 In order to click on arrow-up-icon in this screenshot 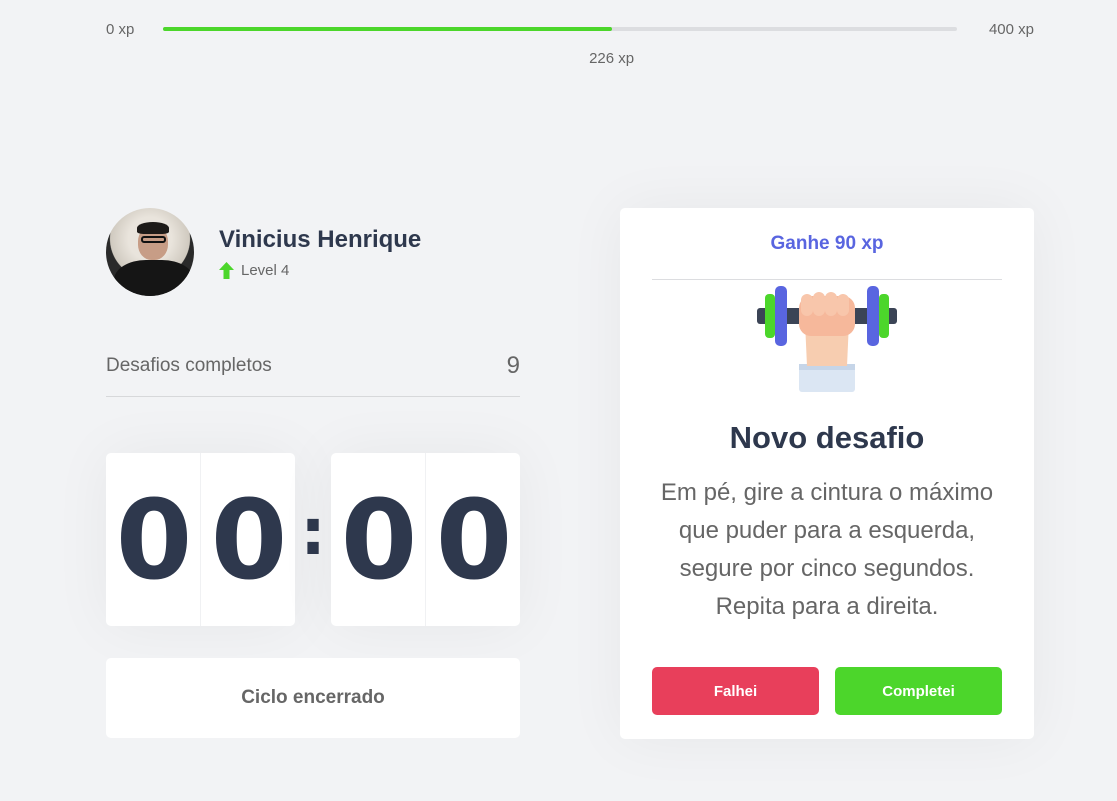, I will do `click(226, 270)`.